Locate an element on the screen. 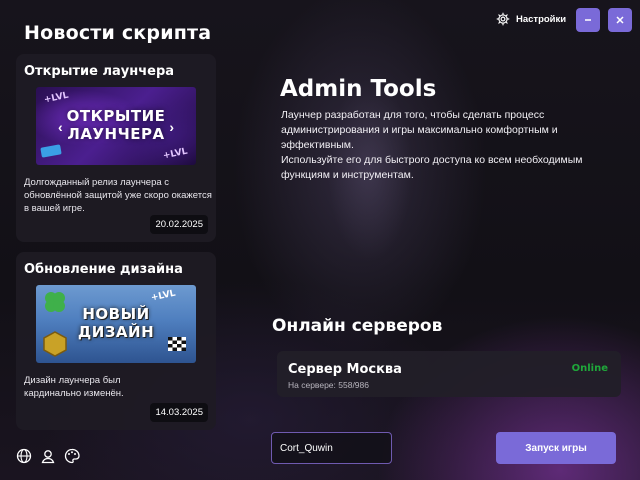 The image size is (640, 480). server-card: Сервер Москва На сервере: 558/986 Online is located at coordinates (449, 374).